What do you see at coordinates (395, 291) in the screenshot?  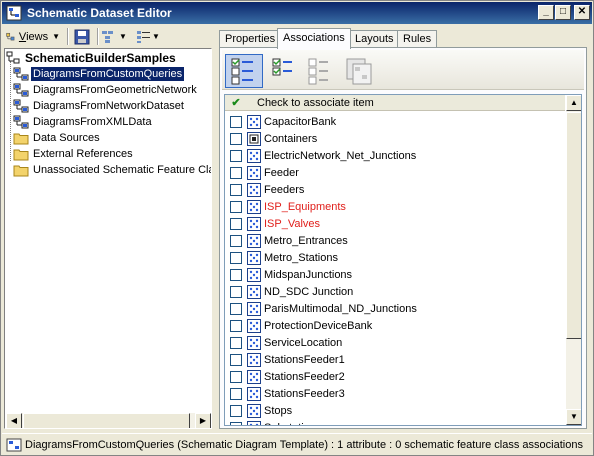 I see `list-item: ND_SDC Junction` at bounding box center [395, 291].